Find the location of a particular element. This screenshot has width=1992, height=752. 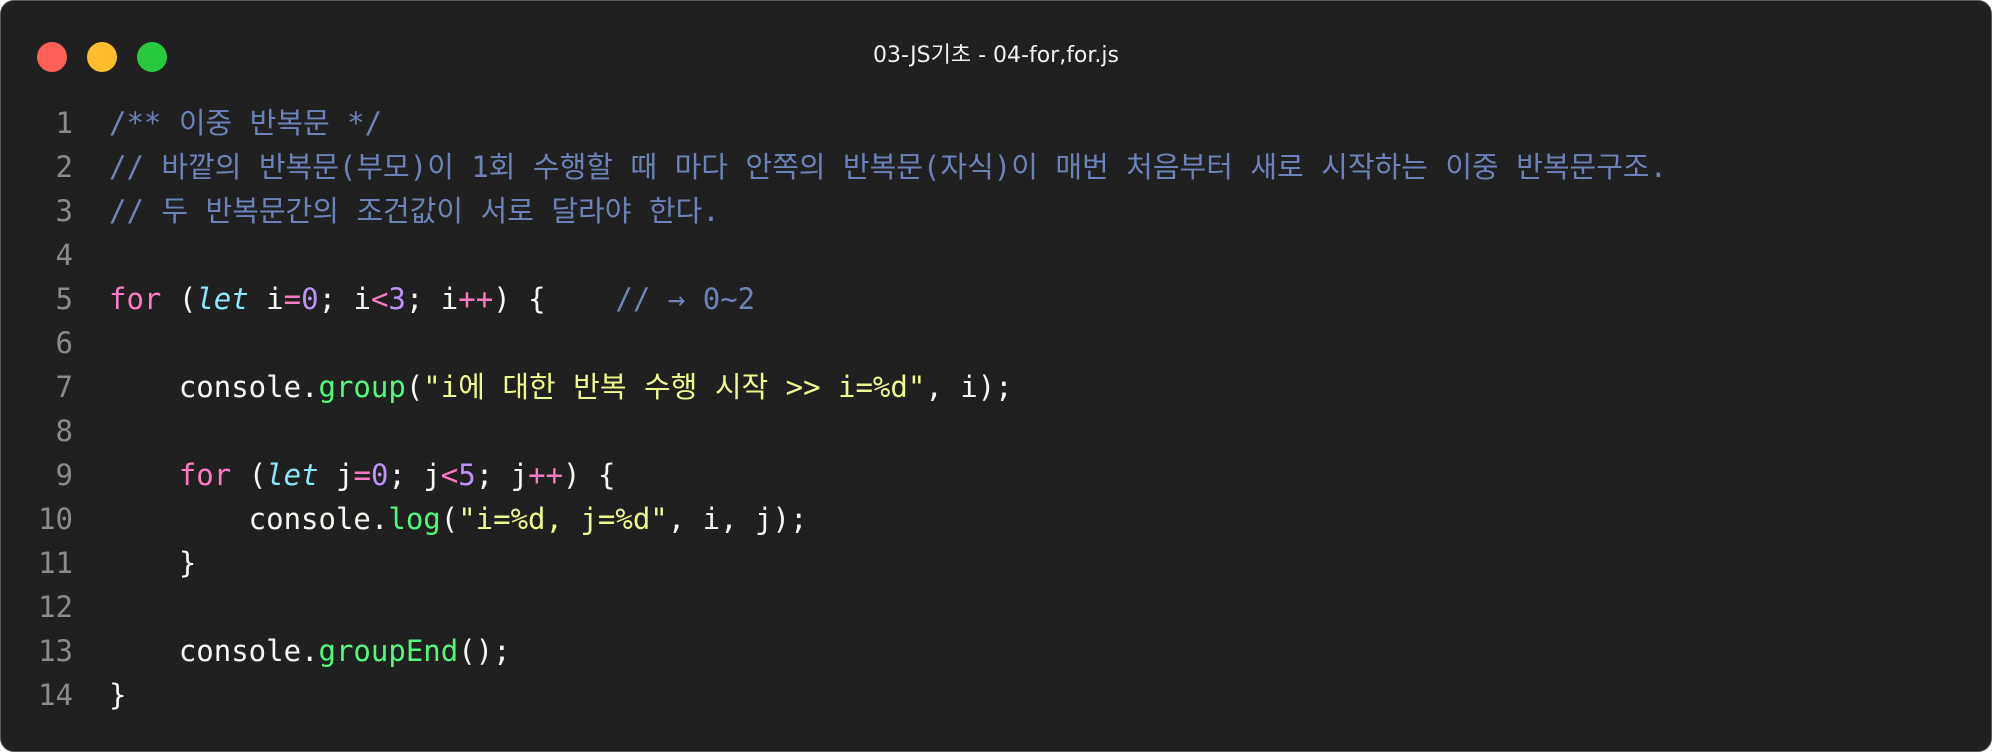

code-text: for (let i=0; i<3; i++) { // → 0~2 is located at coordinates (432, 299).